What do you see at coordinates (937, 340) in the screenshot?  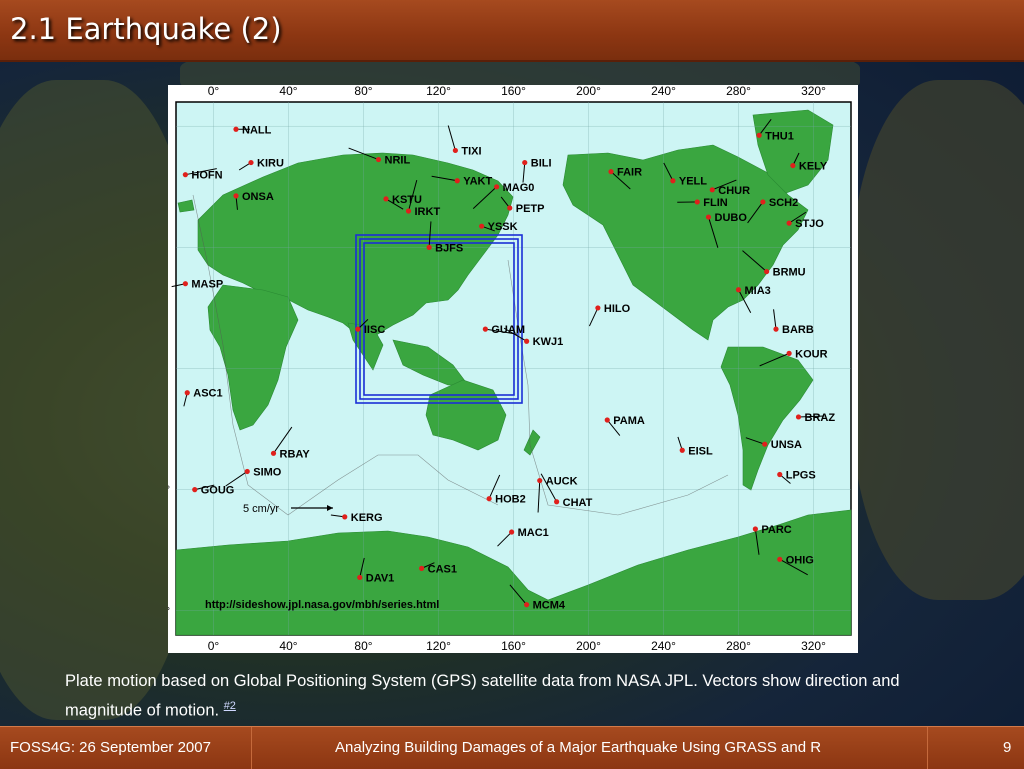 I see `background-land-right` at bounding box center [937, 340].